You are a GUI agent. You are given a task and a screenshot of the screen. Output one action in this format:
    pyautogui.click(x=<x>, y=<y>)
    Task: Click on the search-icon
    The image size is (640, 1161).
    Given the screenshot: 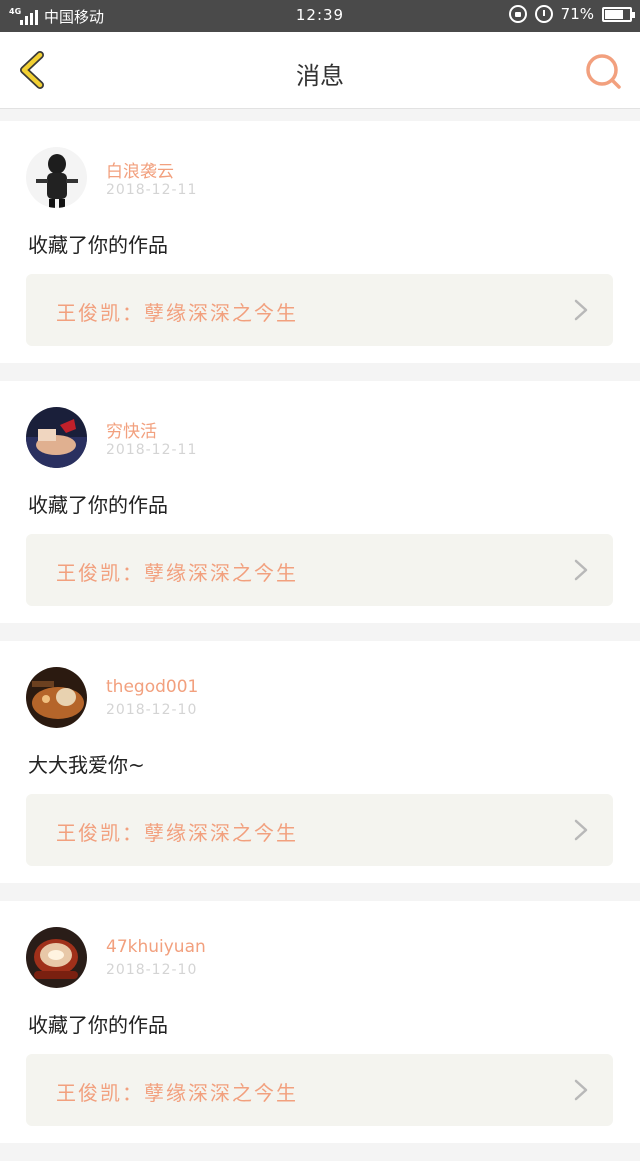 What is the action you would take?
    pyautogui.click(x=604, y=72)
    